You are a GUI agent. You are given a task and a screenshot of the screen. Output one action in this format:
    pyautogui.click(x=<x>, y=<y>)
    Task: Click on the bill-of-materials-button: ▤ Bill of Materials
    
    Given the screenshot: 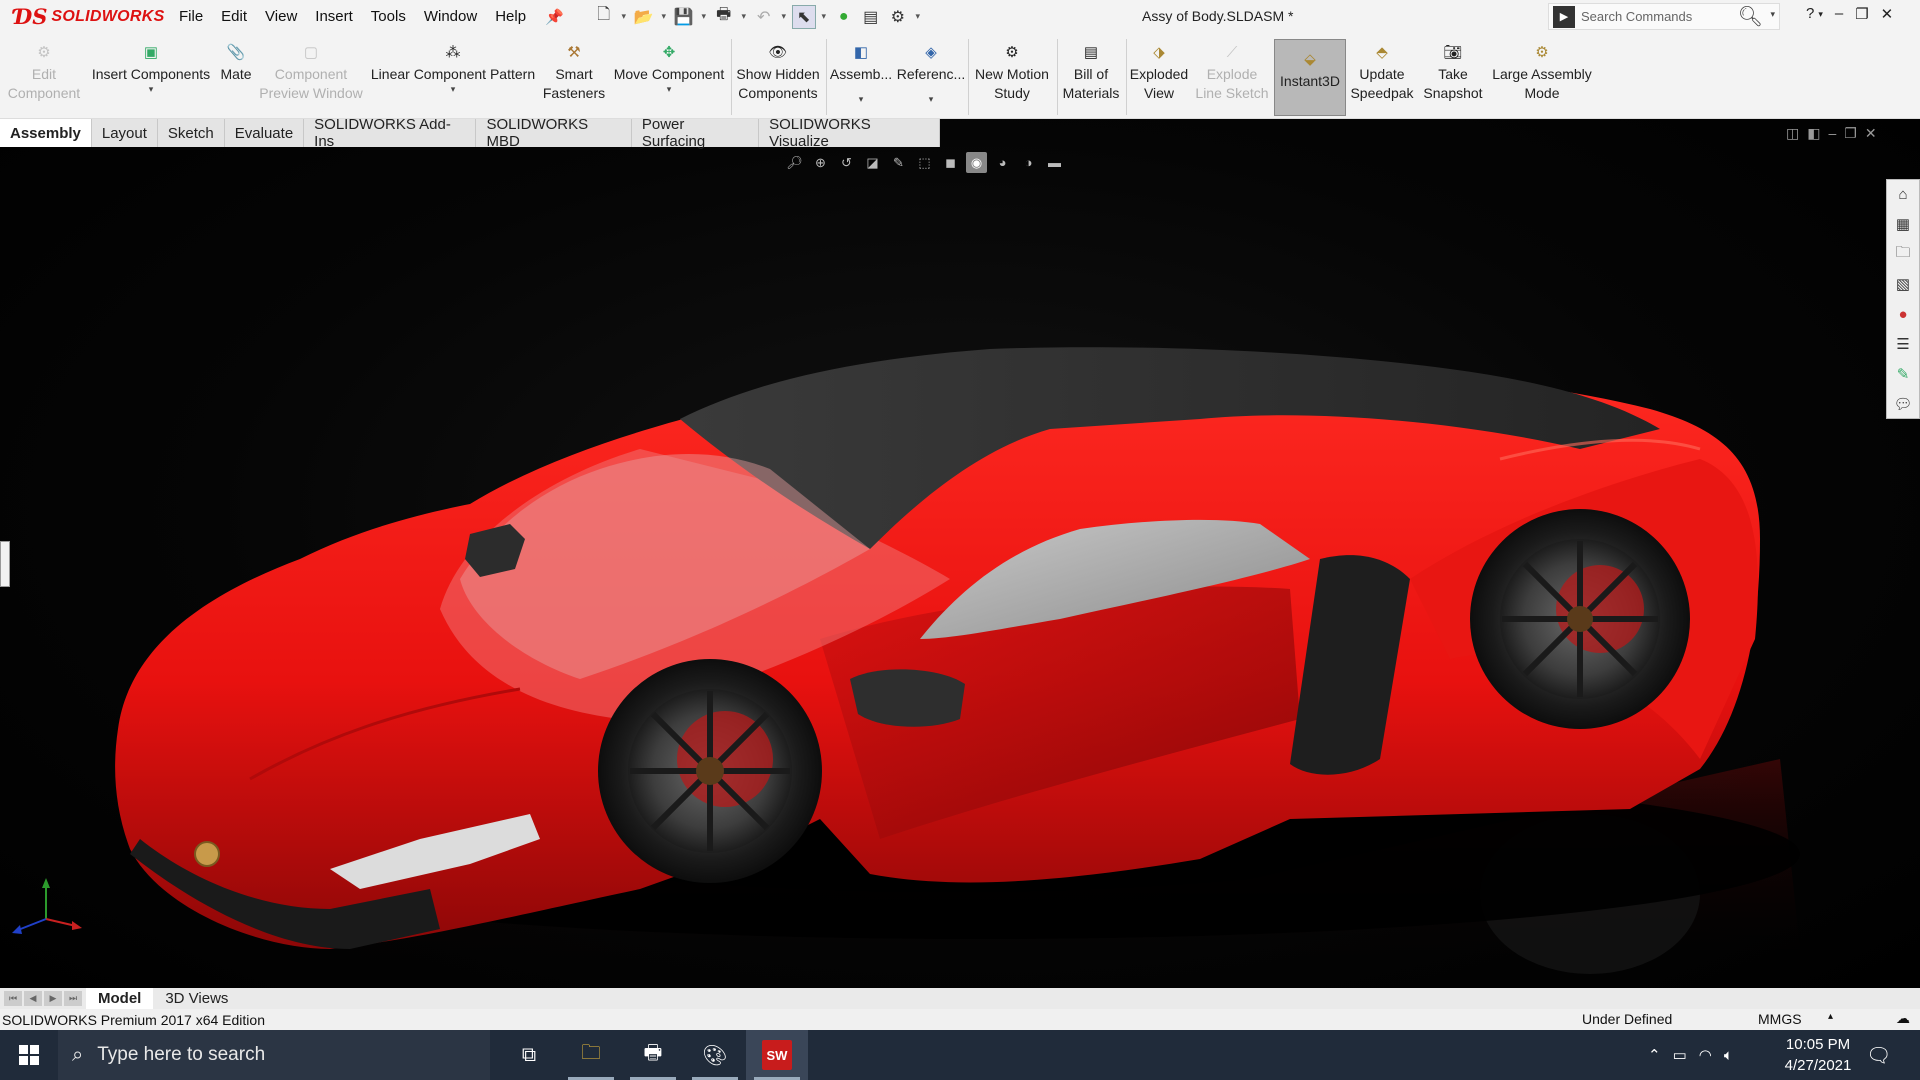 What is the action you would take?
    pyautogui.click(x=1091, y=76)
    